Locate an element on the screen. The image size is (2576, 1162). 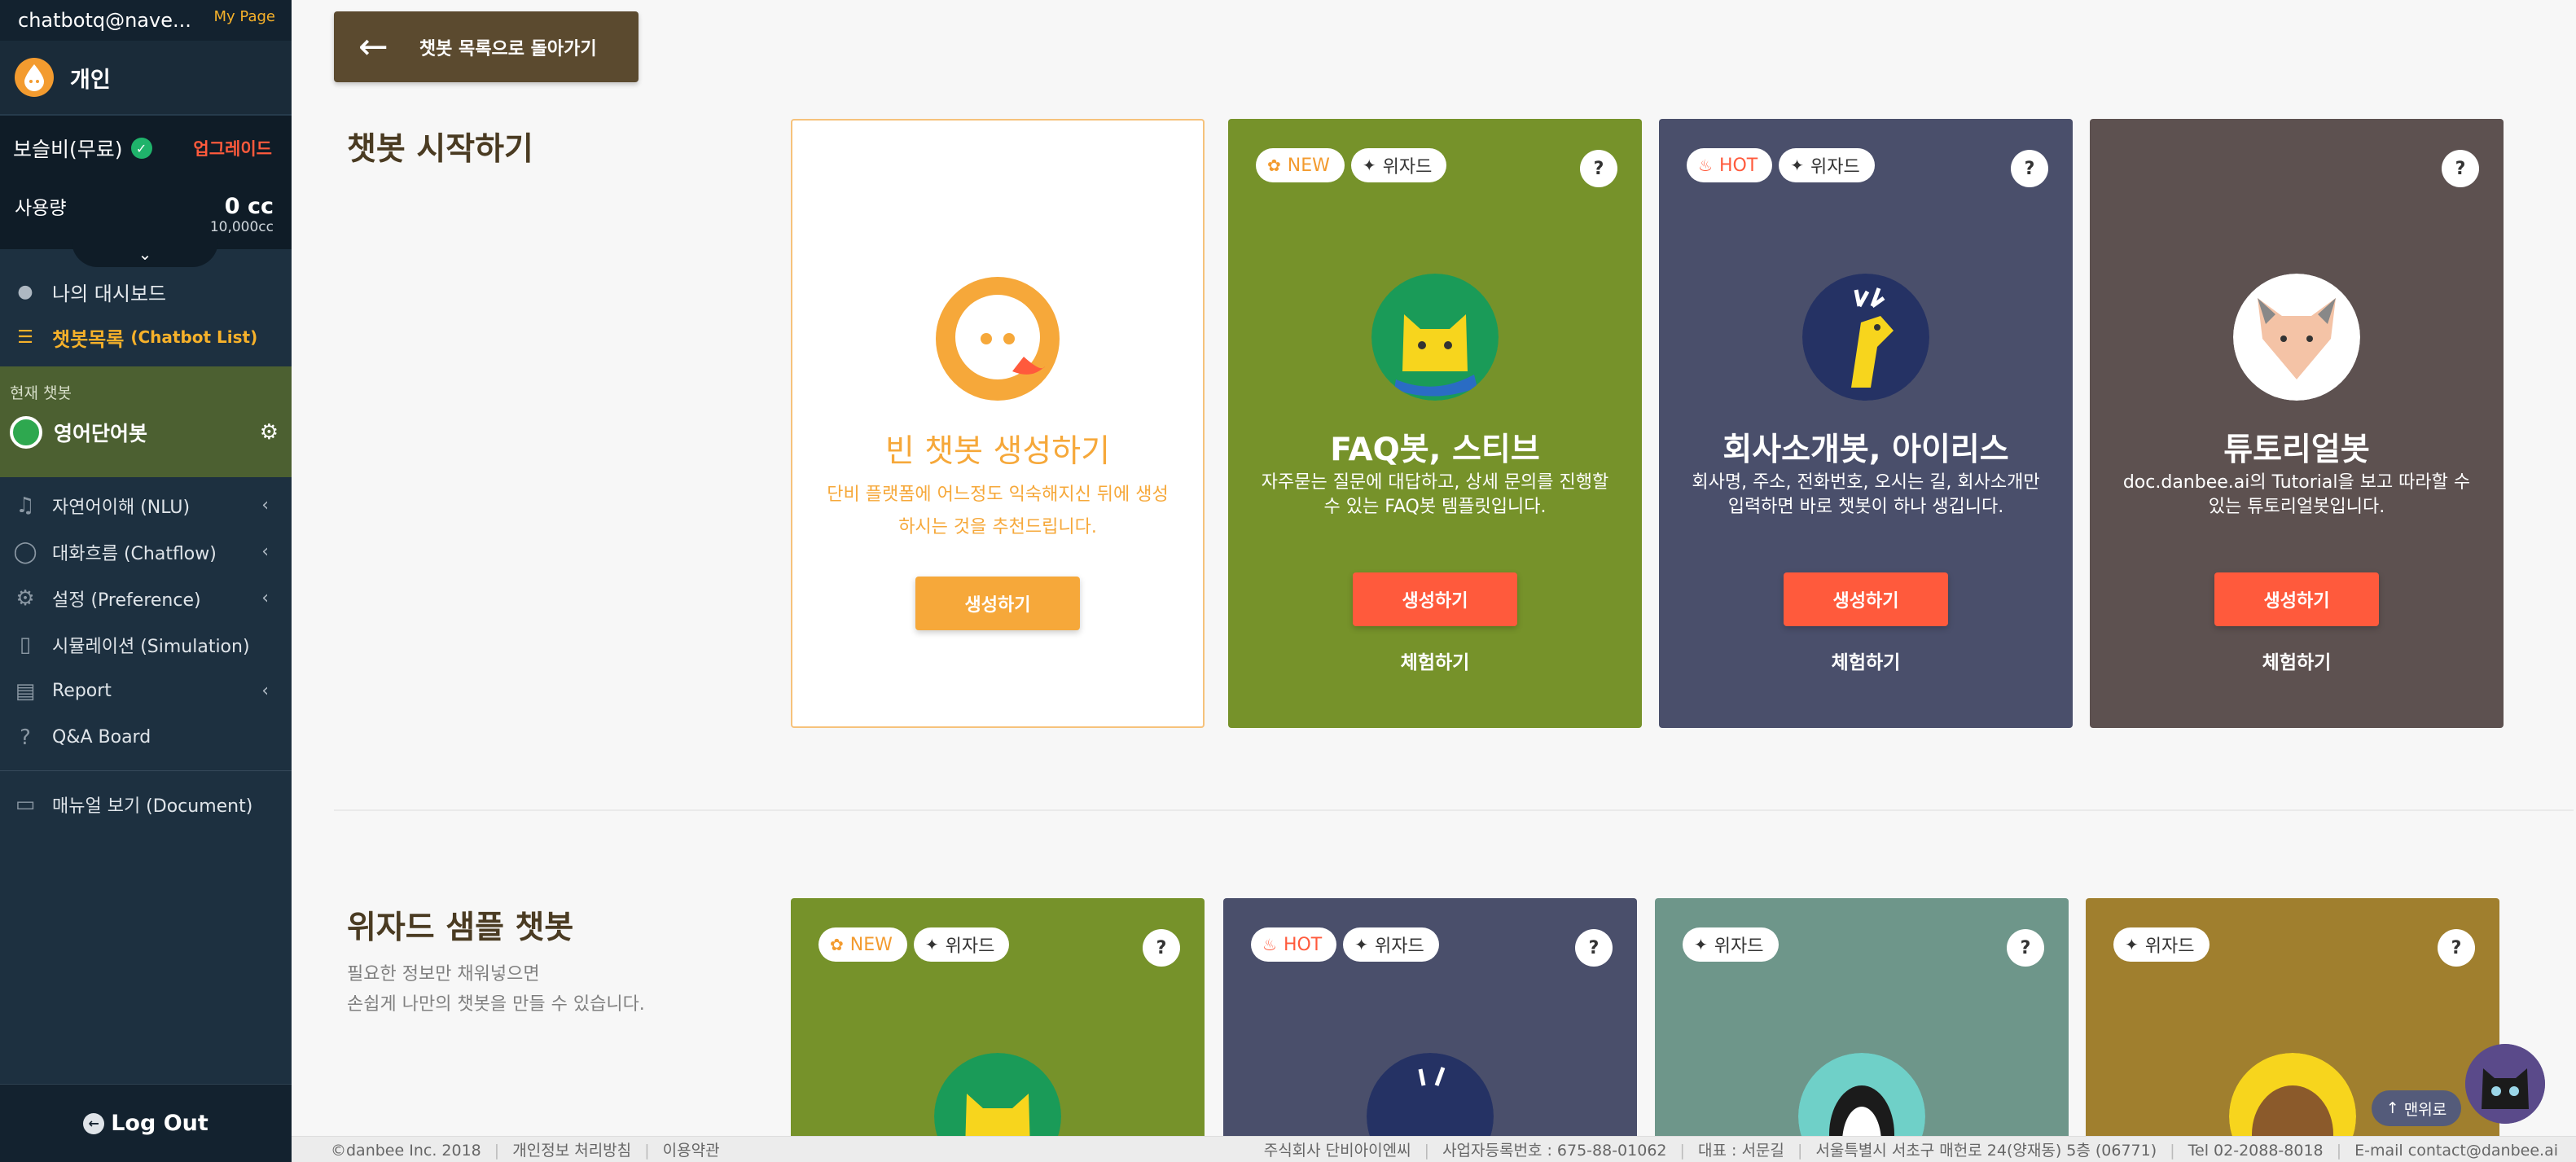
headphone-icon: ♫ is located at coordinates (25, 505).